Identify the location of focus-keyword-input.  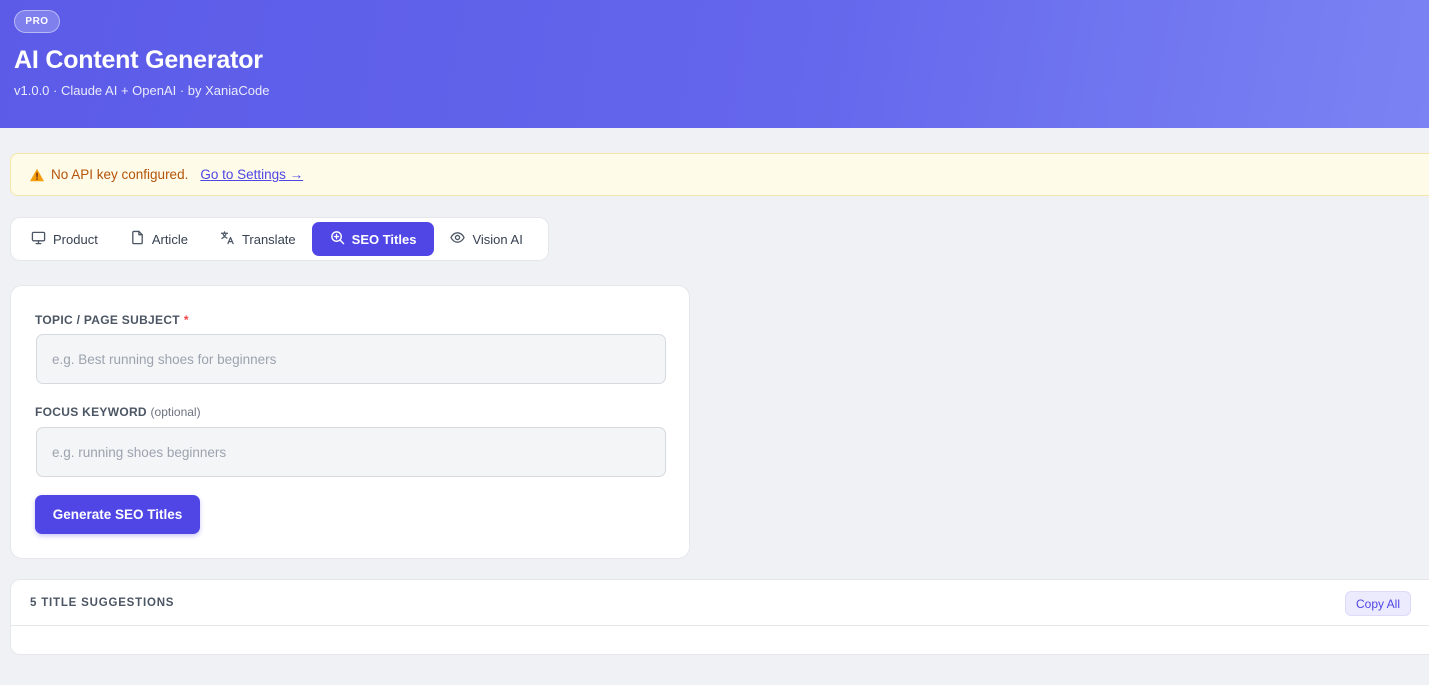
(351, 452).